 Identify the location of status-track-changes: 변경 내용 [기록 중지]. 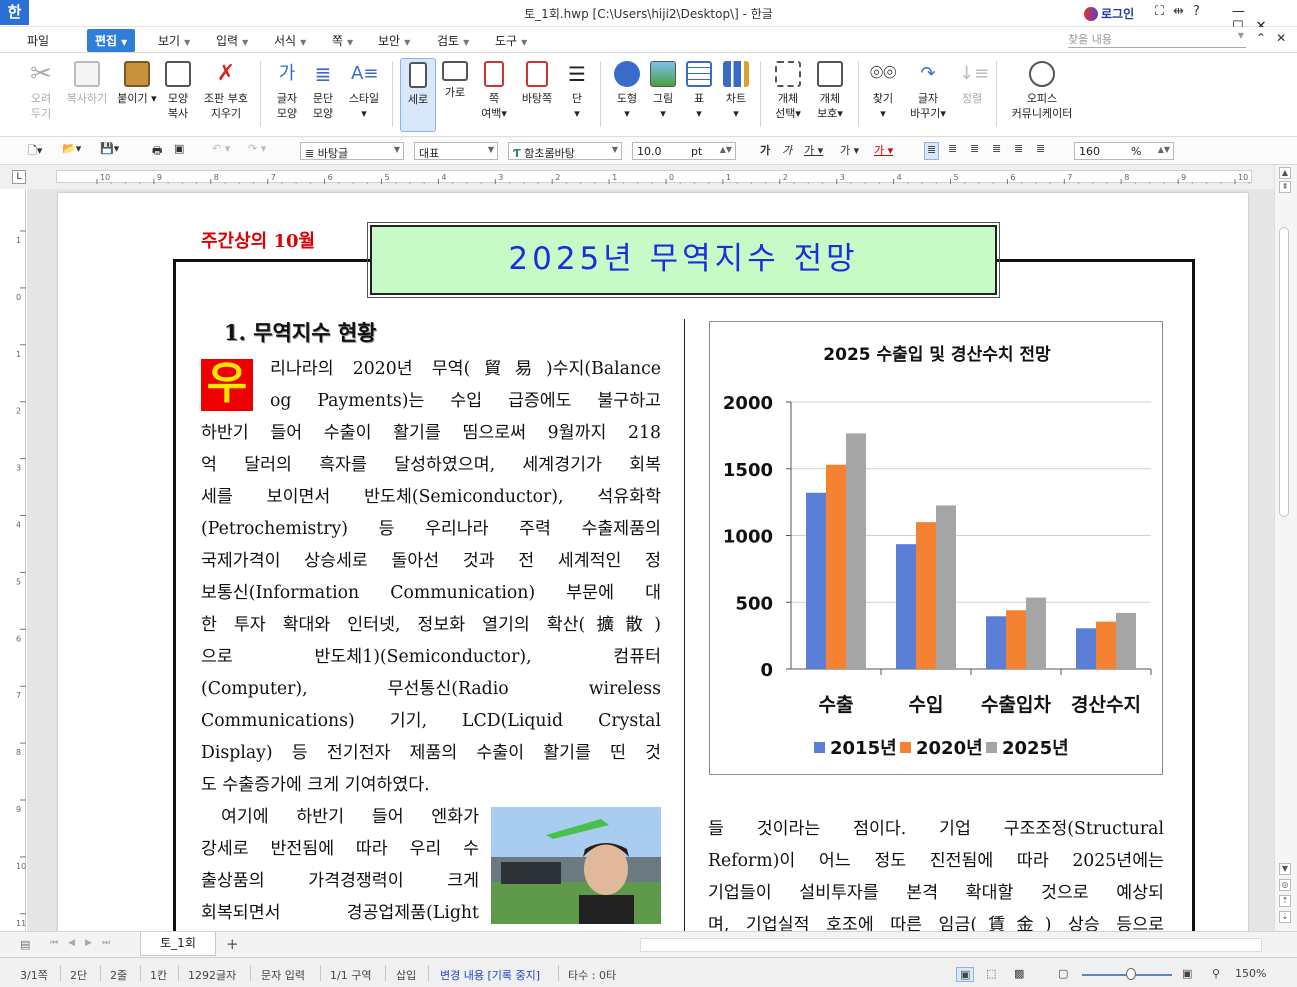
(490, 975).